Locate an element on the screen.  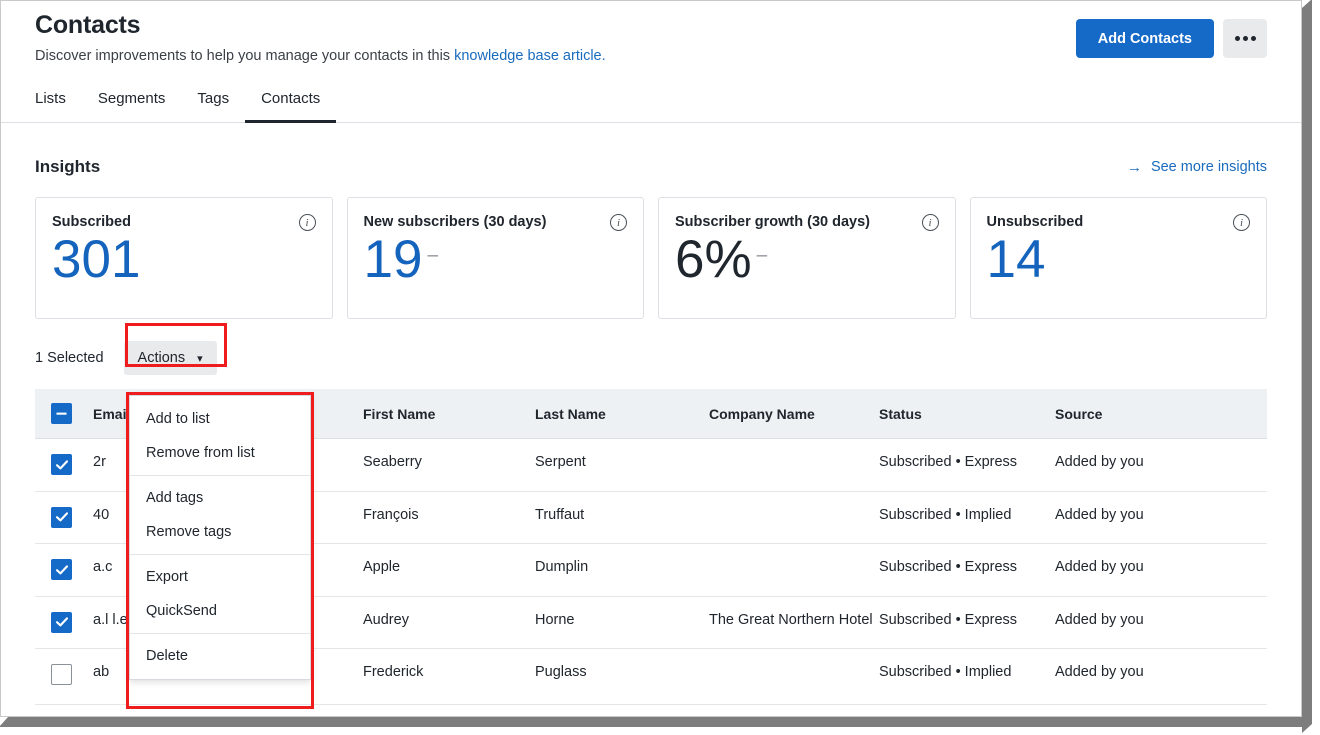
card-value: 301 is located at coordinates (96, 259).